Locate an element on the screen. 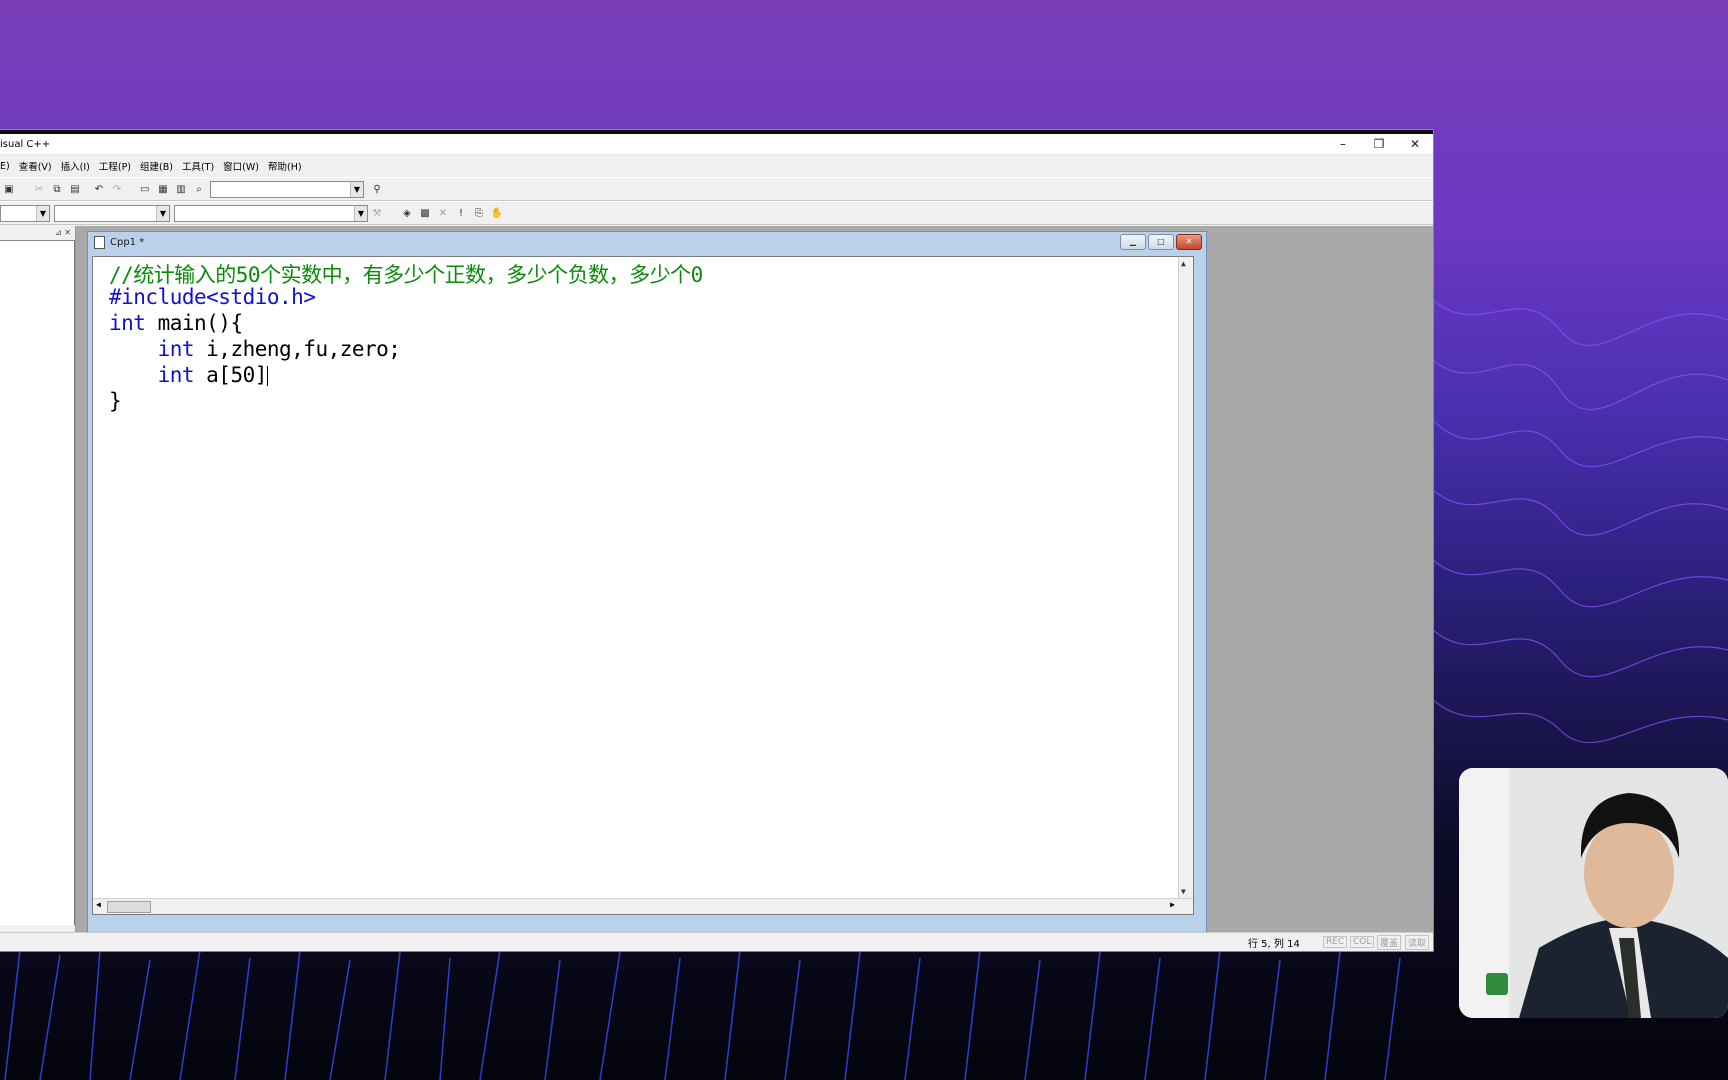 This screenshot has height=1080, width=1728. wizard-action-icon: ⚒ is located at coordinates (377, 213).